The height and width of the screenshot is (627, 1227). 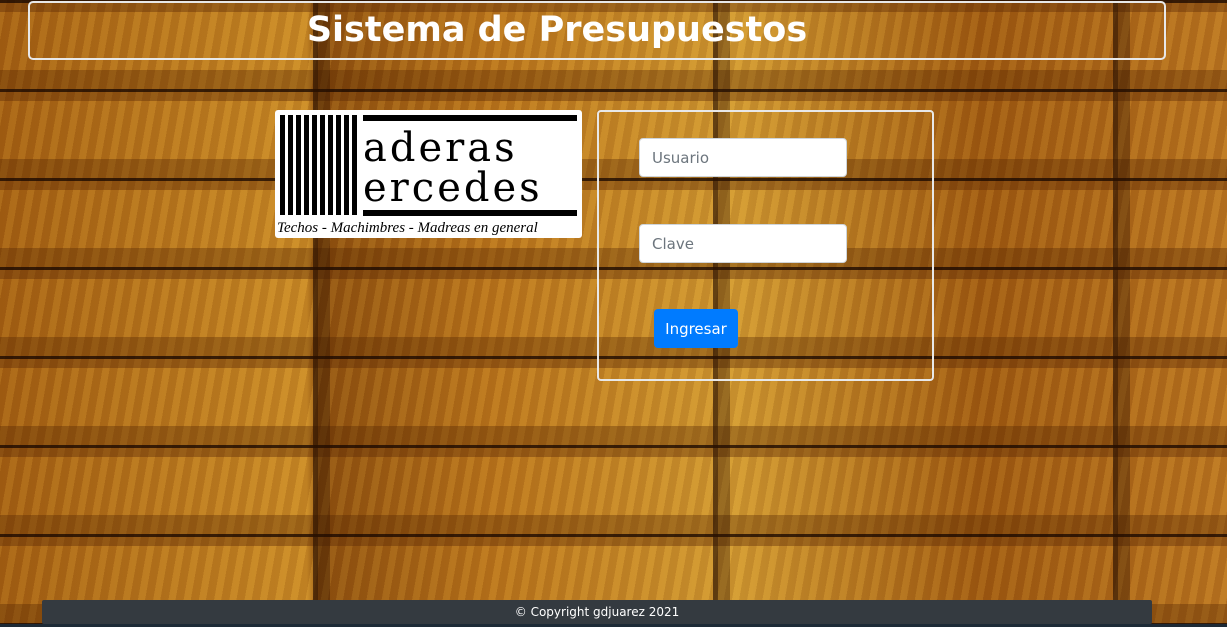 I want to click on login-form: Ingresar, so click(x=765, y=245).